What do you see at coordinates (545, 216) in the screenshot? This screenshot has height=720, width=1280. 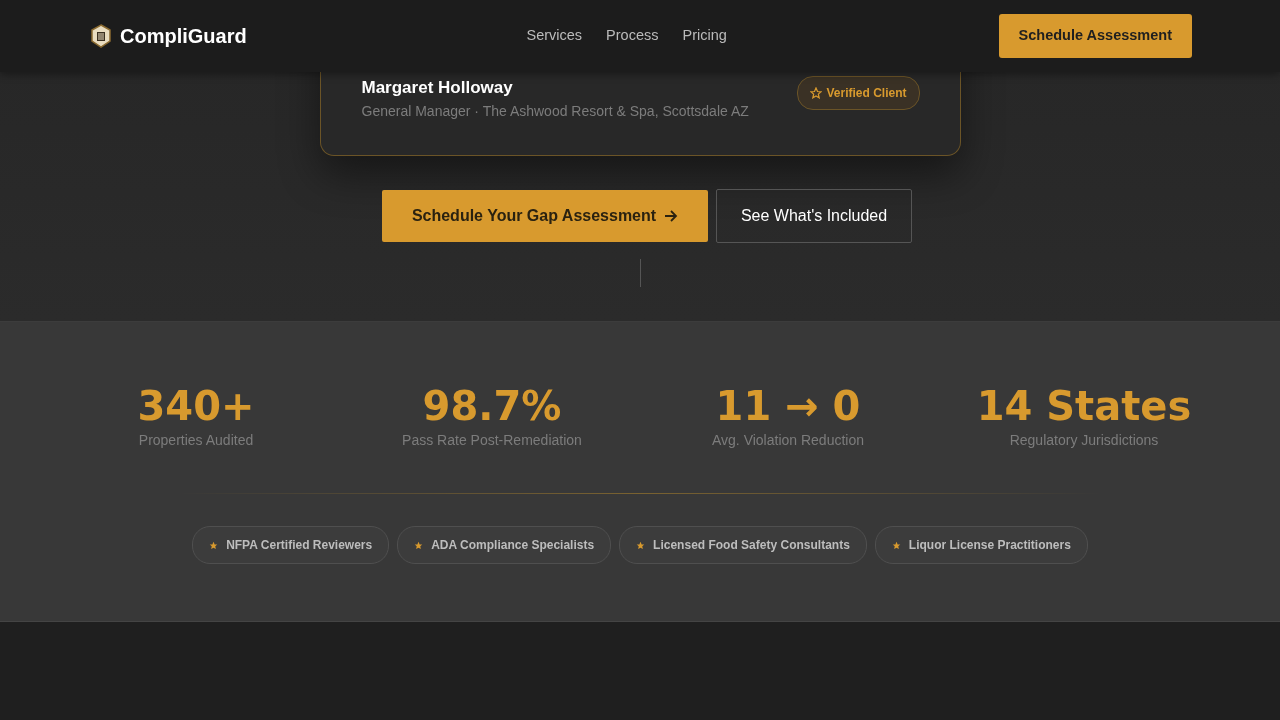 I see `gap-assessment-button: Schedule Your Gap Assessment` at bounding box center [545, 216].